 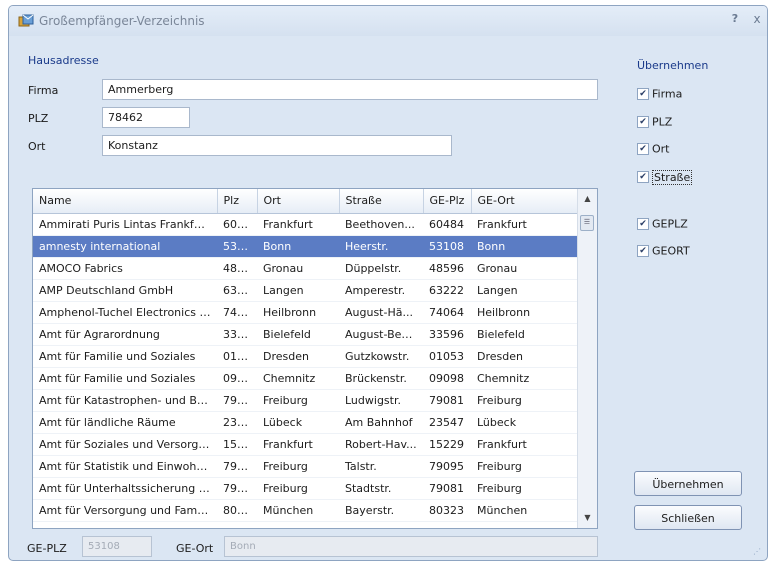 What do you see at coordinates (381, 466) in the screenshot?
I see `cell-strasse: Talstr.` at bounding box center [381, 466].